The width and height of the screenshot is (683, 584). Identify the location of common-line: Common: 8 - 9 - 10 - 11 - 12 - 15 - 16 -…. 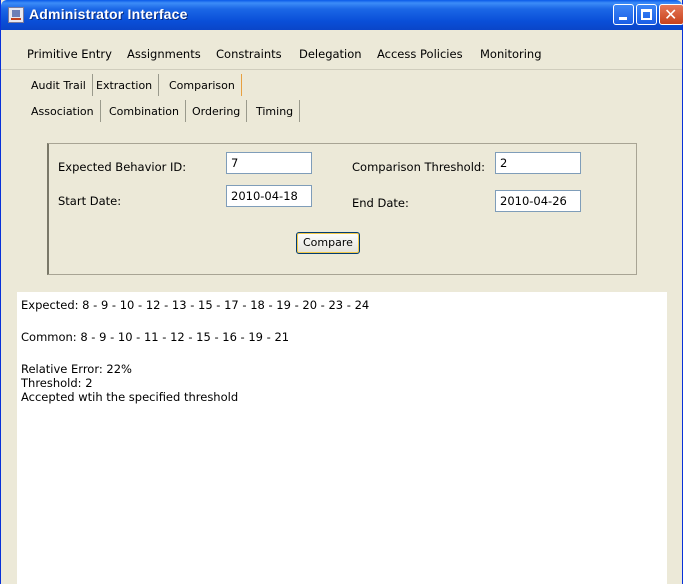
(155, 337).